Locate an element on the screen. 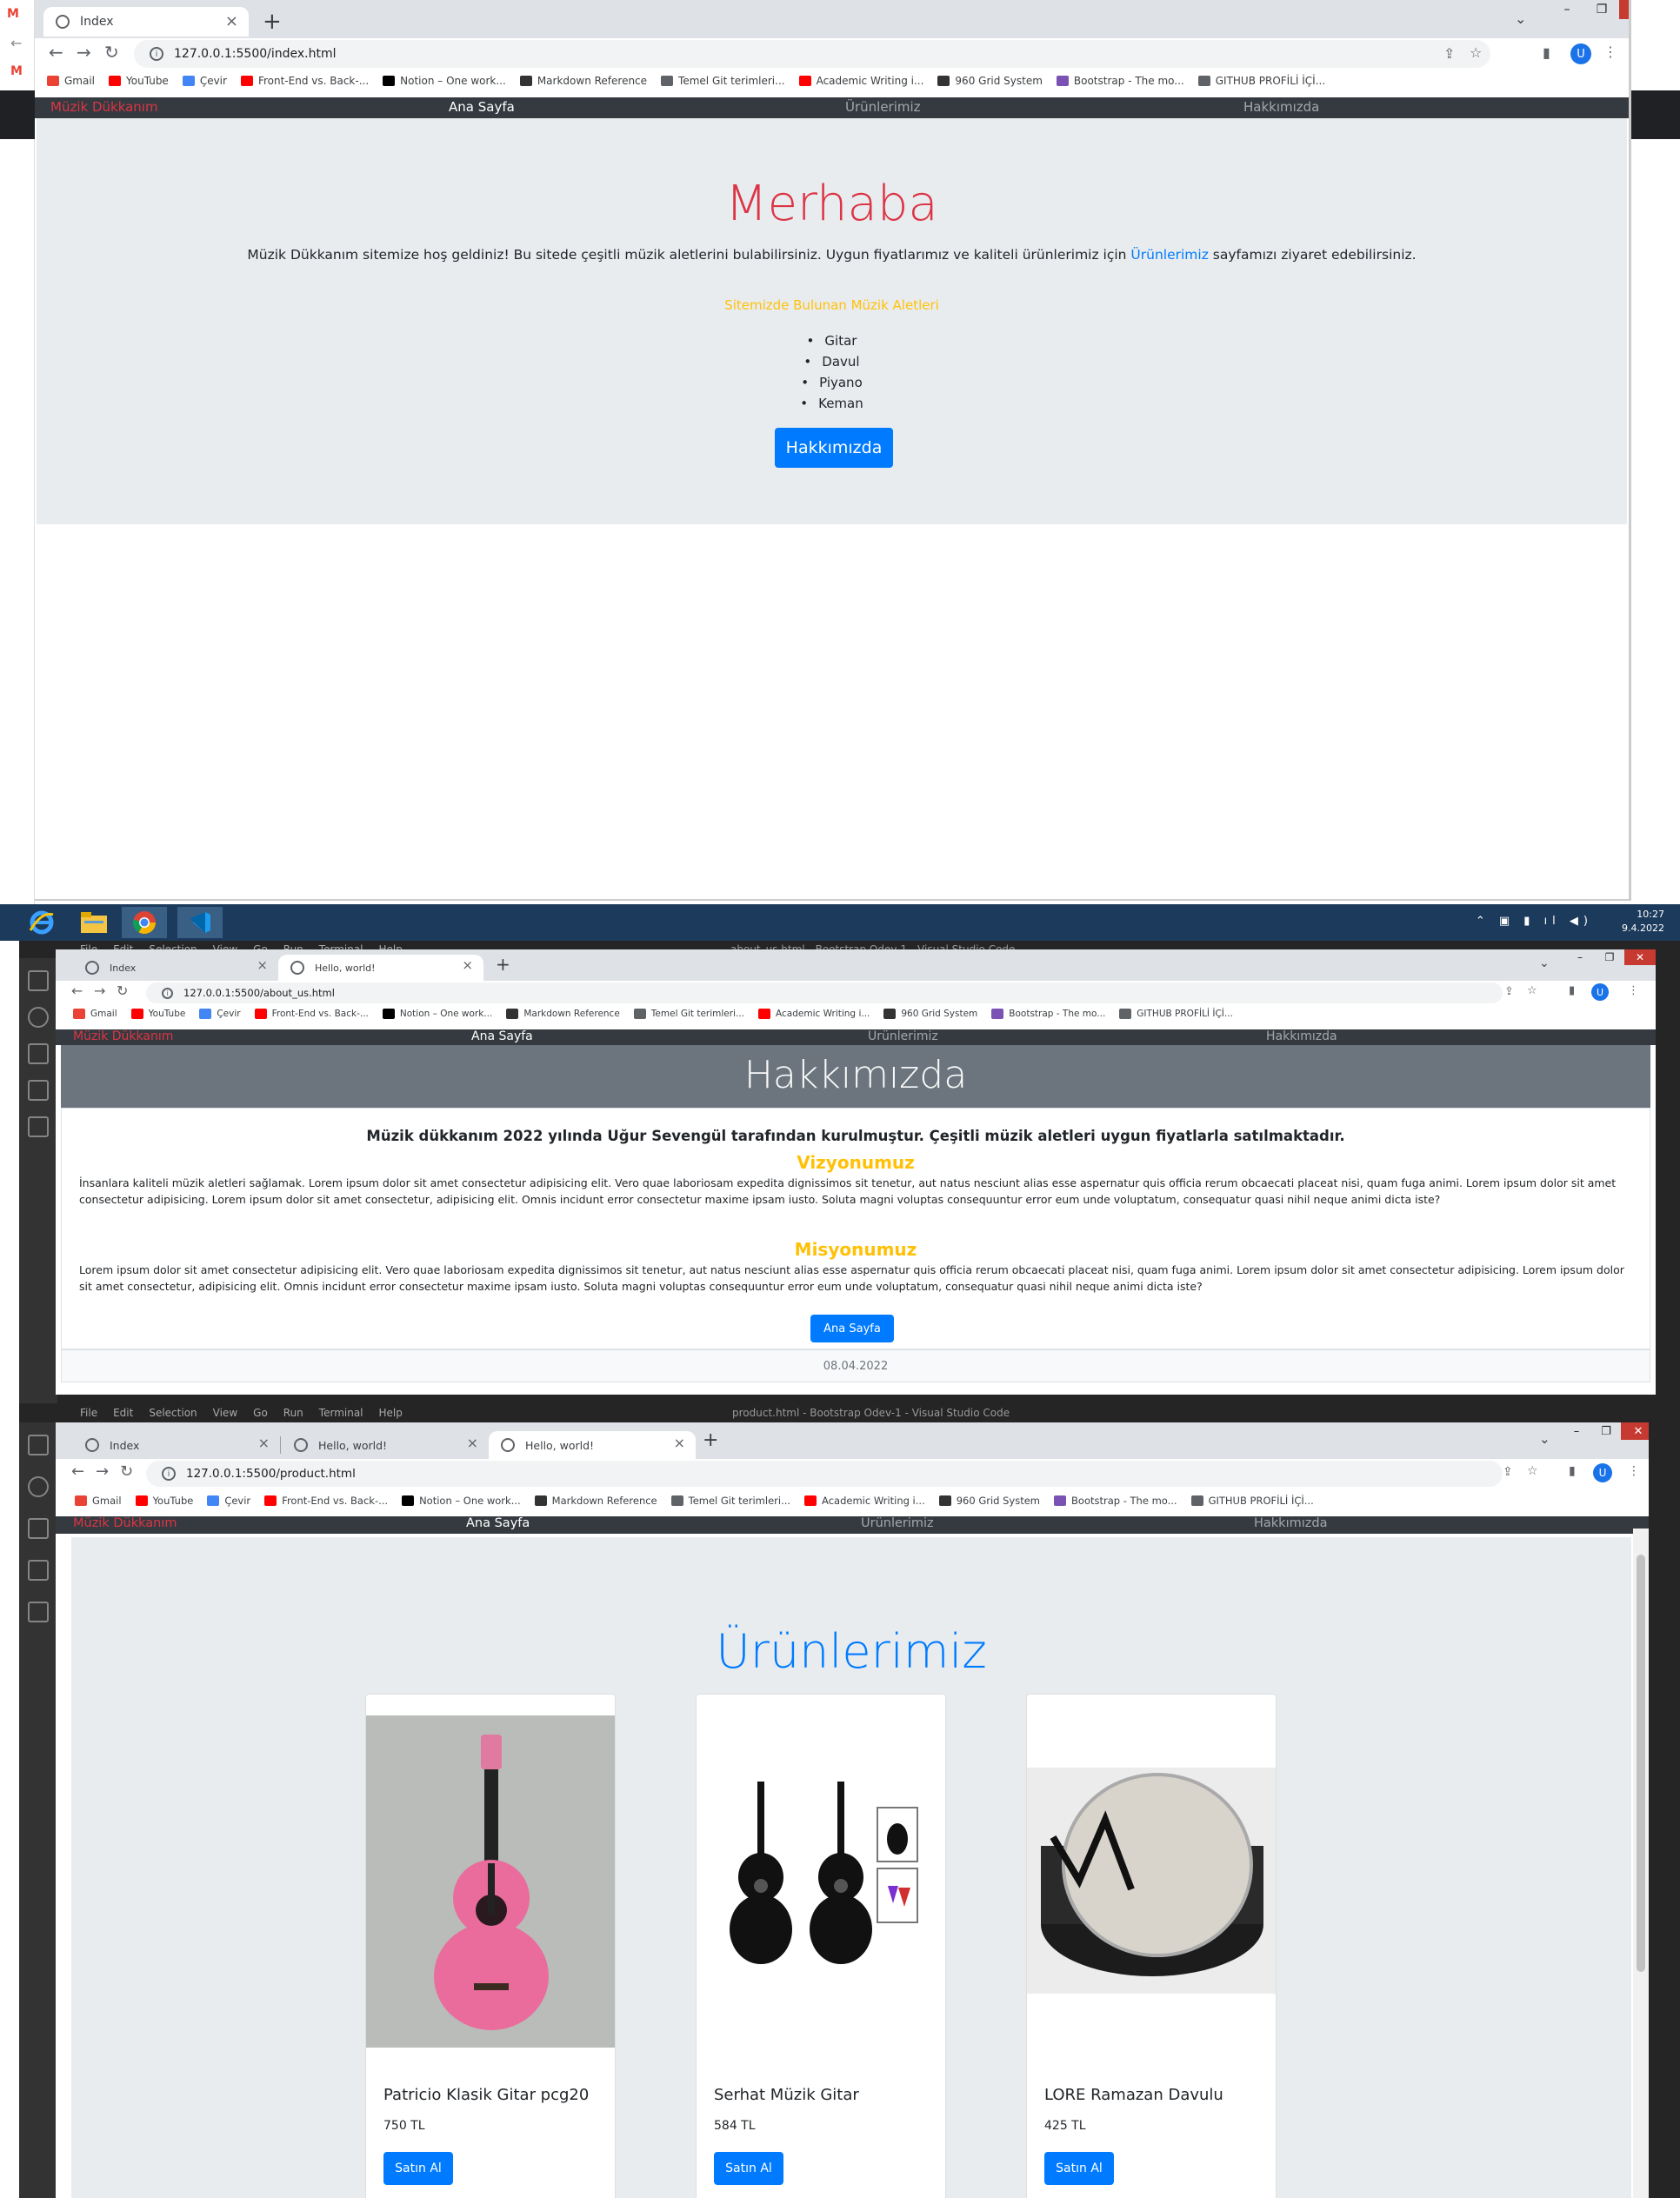  site-info-icon: i is located at coordinates (156, 54).